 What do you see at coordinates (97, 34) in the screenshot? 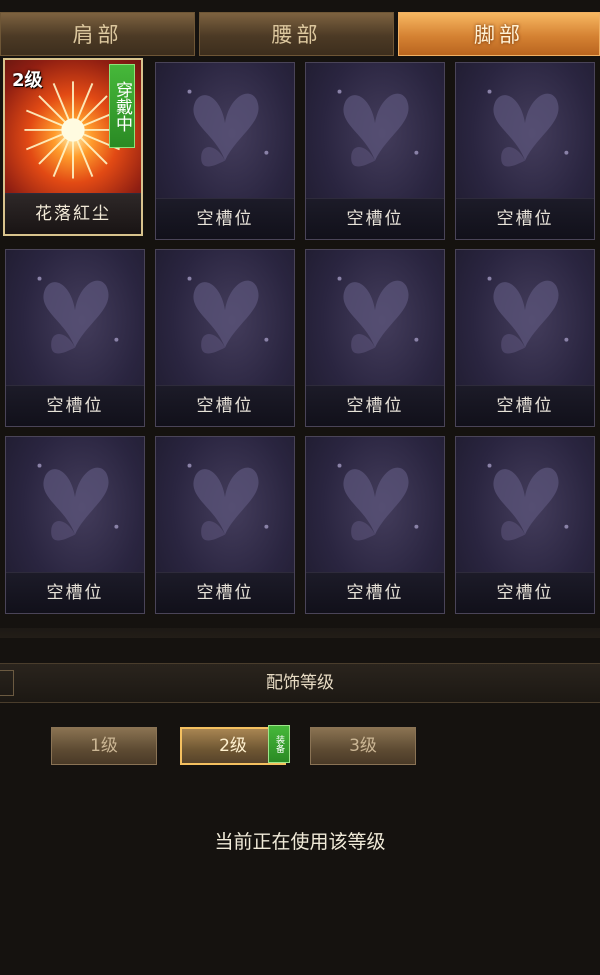
I see `tab-shoulder: 肩部` at bounding box center [97, 34].